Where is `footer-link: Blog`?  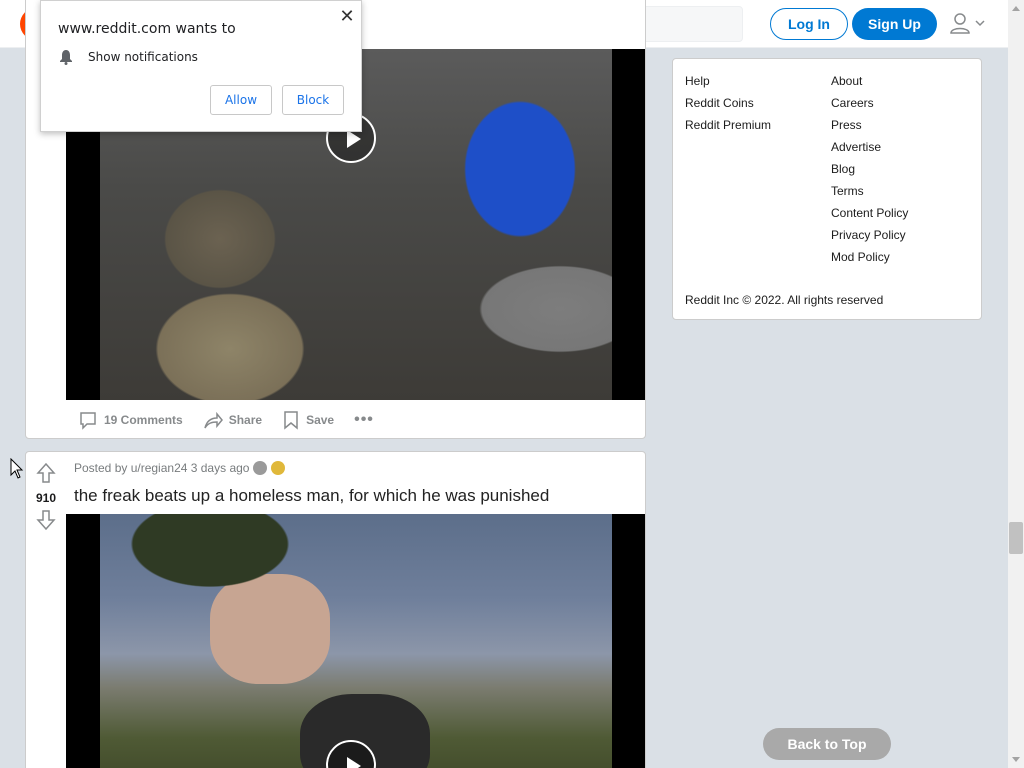
footer-link: Blog is located at coordinates (869, 172).